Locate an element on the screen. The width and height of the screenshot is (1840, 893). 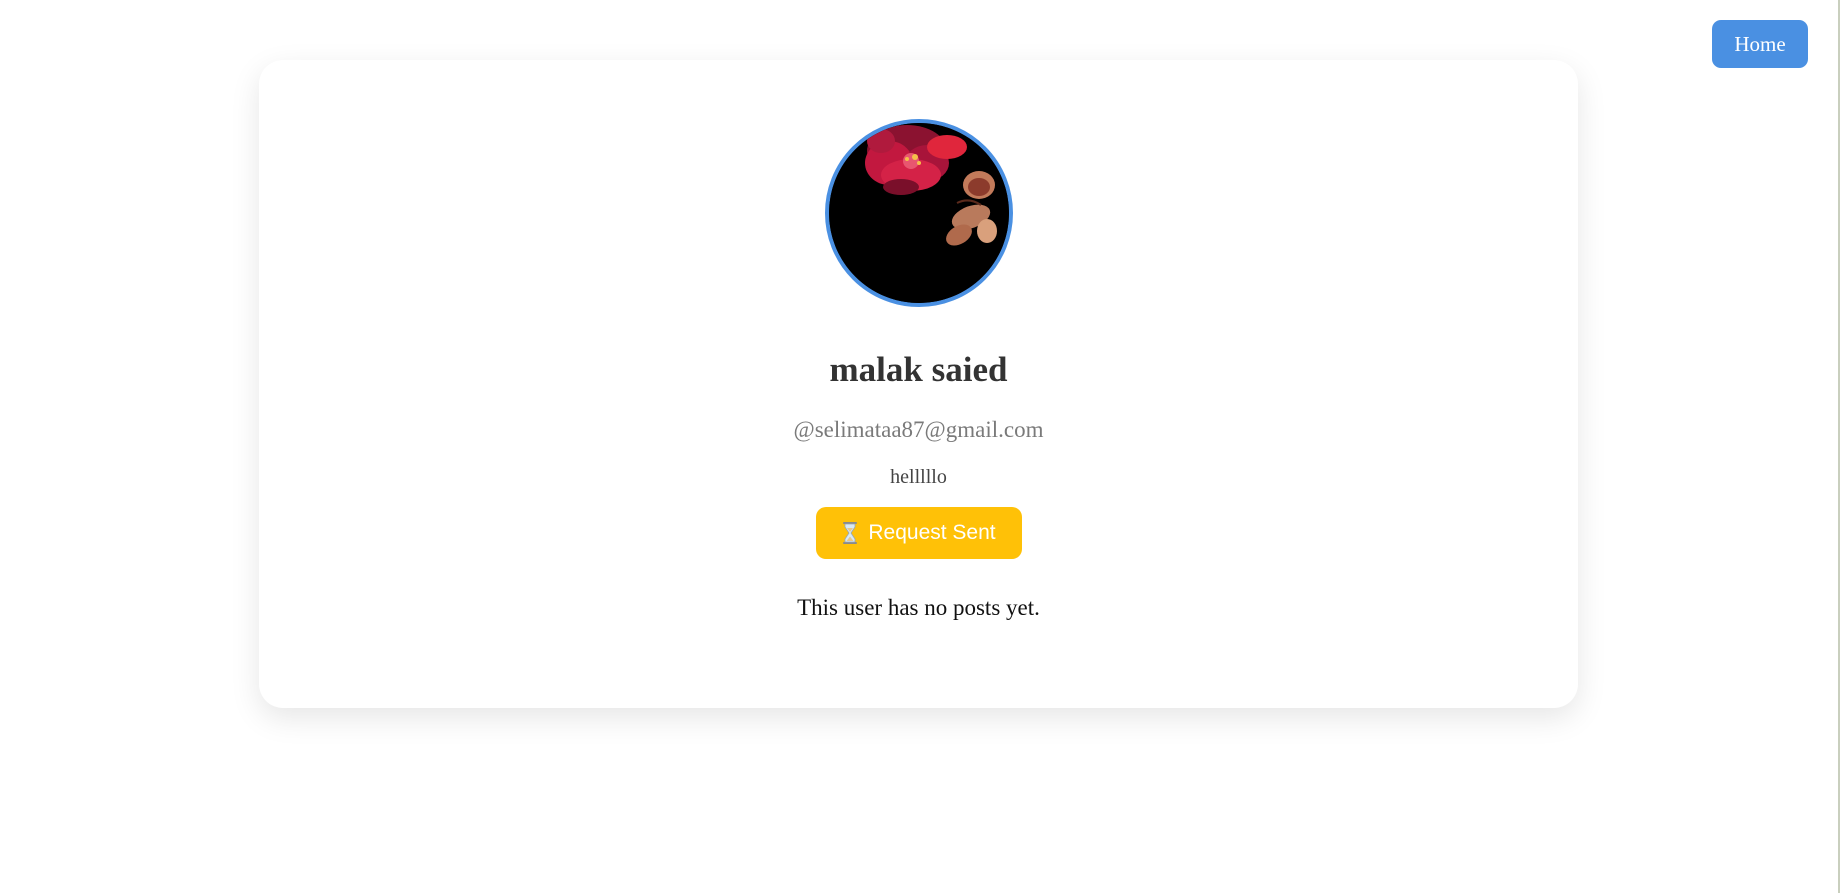
user-handle: @selimataa87@gmail.com is located at coordinates (918, 429).